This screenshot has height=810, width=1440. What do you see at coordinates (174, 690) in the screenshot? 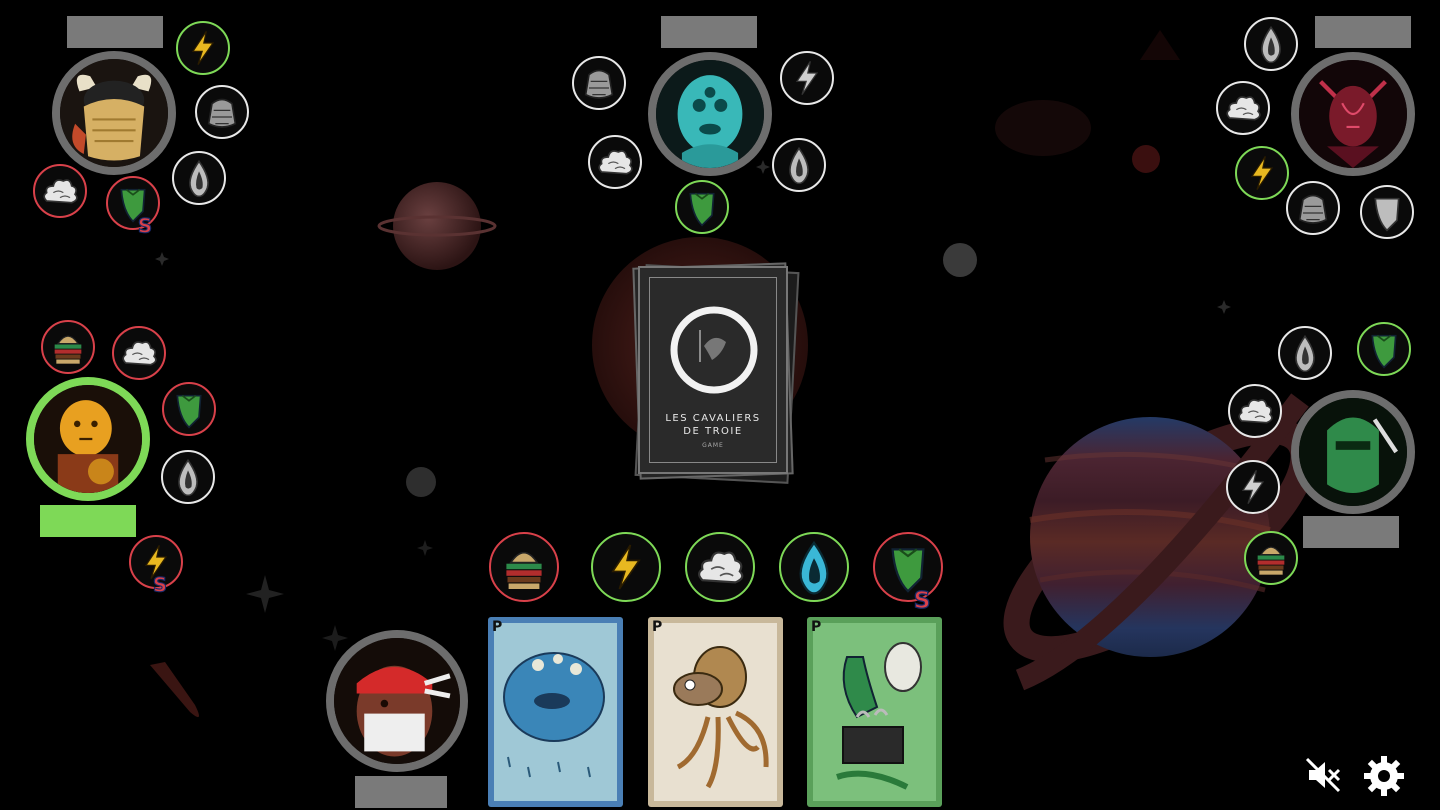
I see `comet` at bounding box center [174, 690].